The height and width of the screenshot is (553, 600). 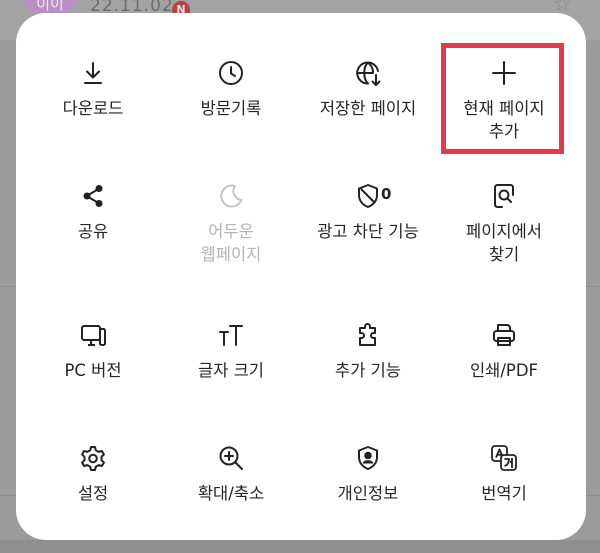 What do you see at coordinates (93, 108) in the screenshot?
I see `menu-item-label: 다운로드` at bounding box center [93, 108].